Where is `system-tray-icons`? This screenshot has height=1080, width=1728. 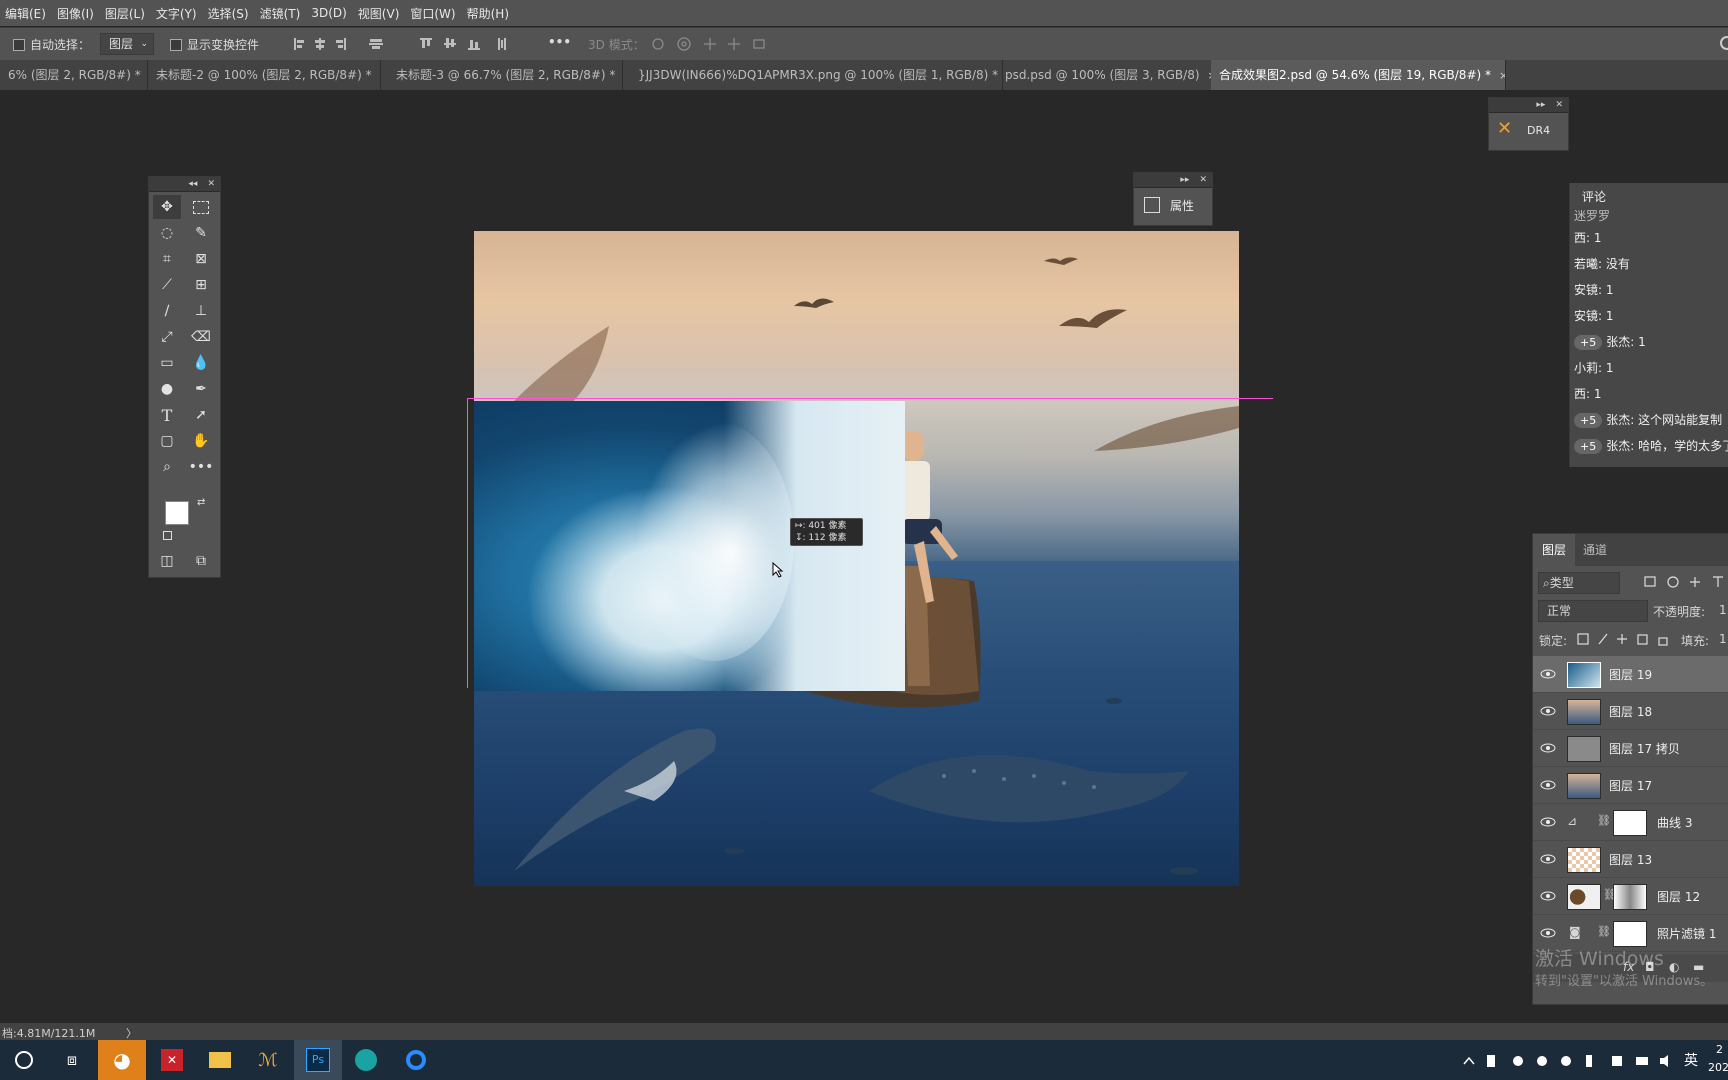 system-tray-icons is located at coordinates (1587, 1061).